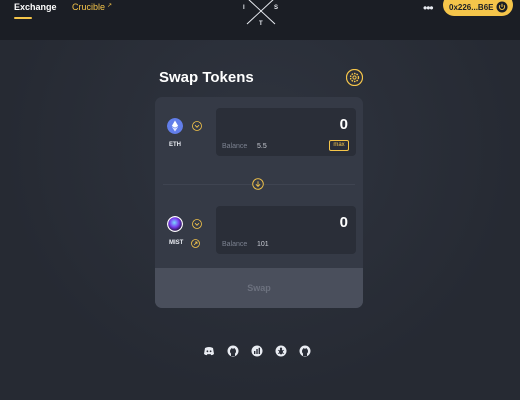 This screenshot has height=400, width=520. I want to click on mist-token-icon, so click(175, 224).